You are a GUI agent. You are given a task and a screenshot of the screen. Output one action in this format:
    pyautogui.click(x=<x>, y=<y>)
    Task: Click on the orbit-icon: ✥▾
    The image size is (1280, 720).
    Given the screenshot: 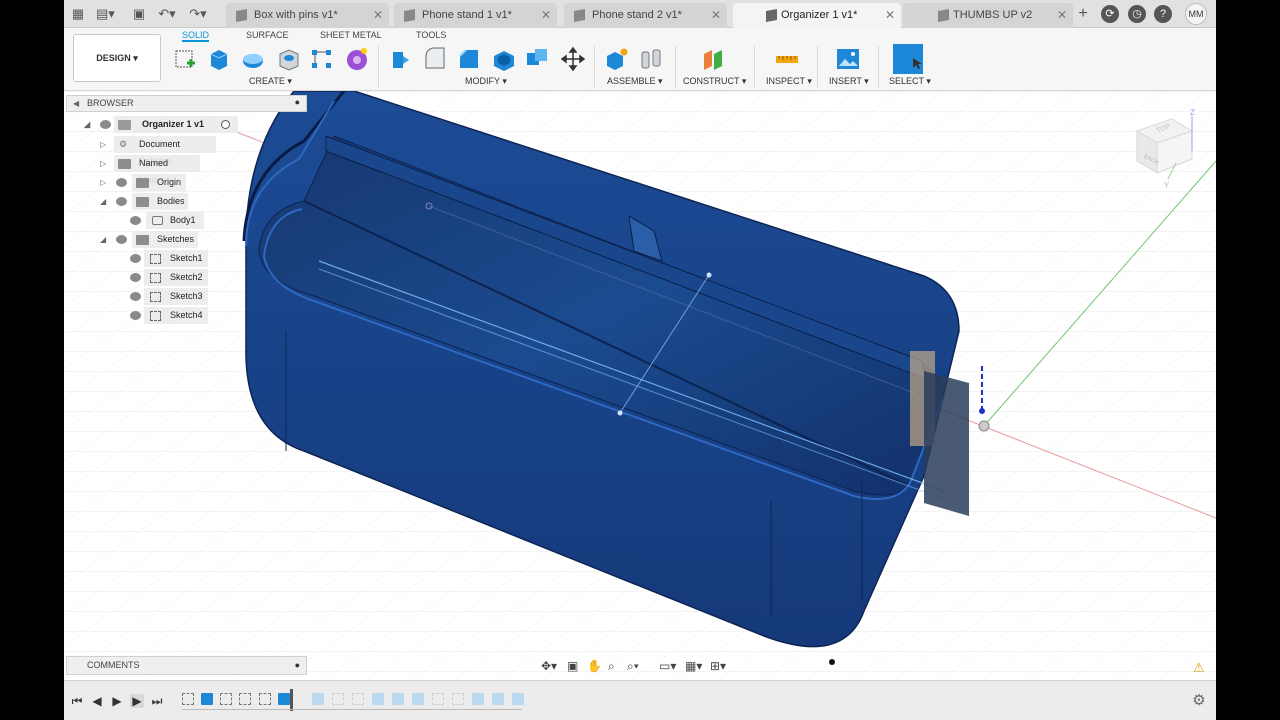 What is the action you would take?
    pyautogui.click(x=549, y=666)
    